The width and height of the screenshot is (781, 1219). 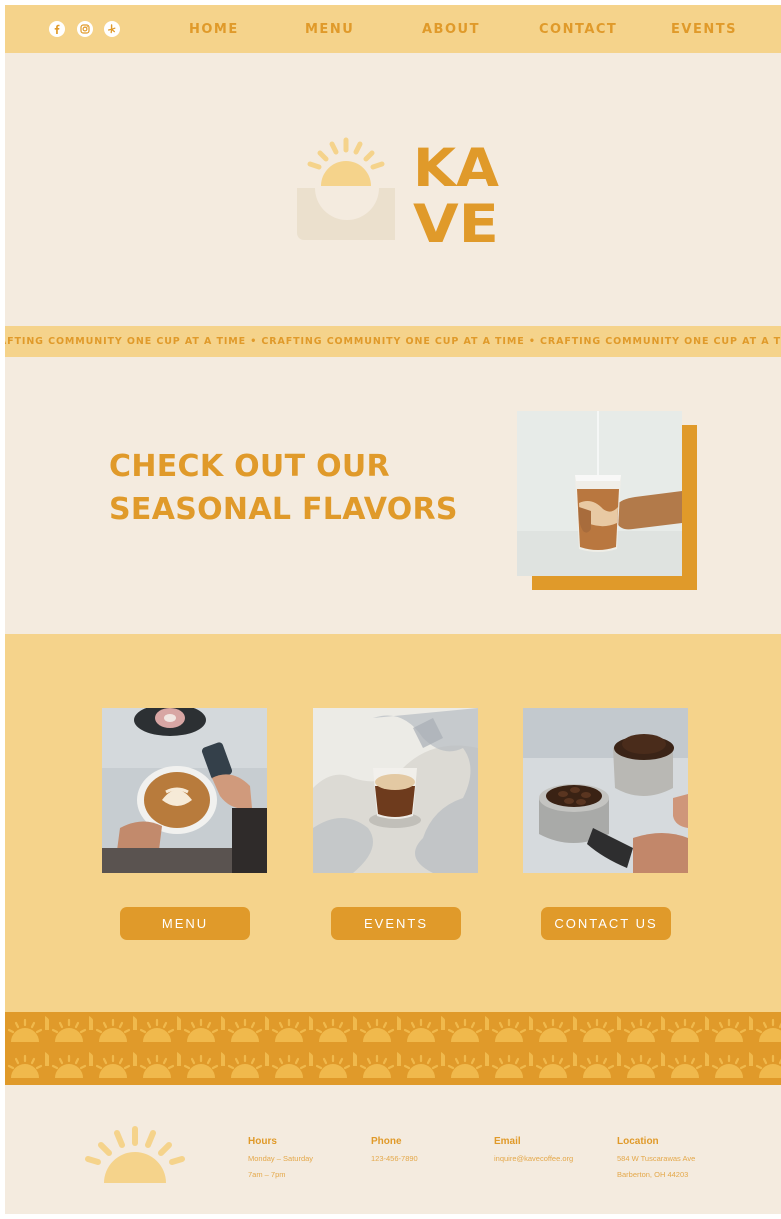 I want to click on footer-email: Email inquire@kavecoffee.org, so click(x=533, y=1151).